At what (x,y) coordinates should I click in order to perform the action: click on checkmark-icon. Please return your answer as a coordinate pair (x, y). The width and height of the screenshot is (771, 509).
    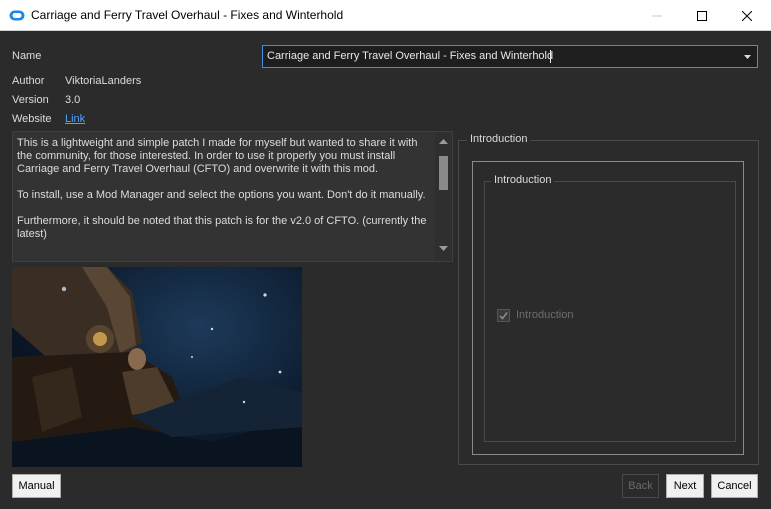
    Looking at the image, I should click on (503, 316).